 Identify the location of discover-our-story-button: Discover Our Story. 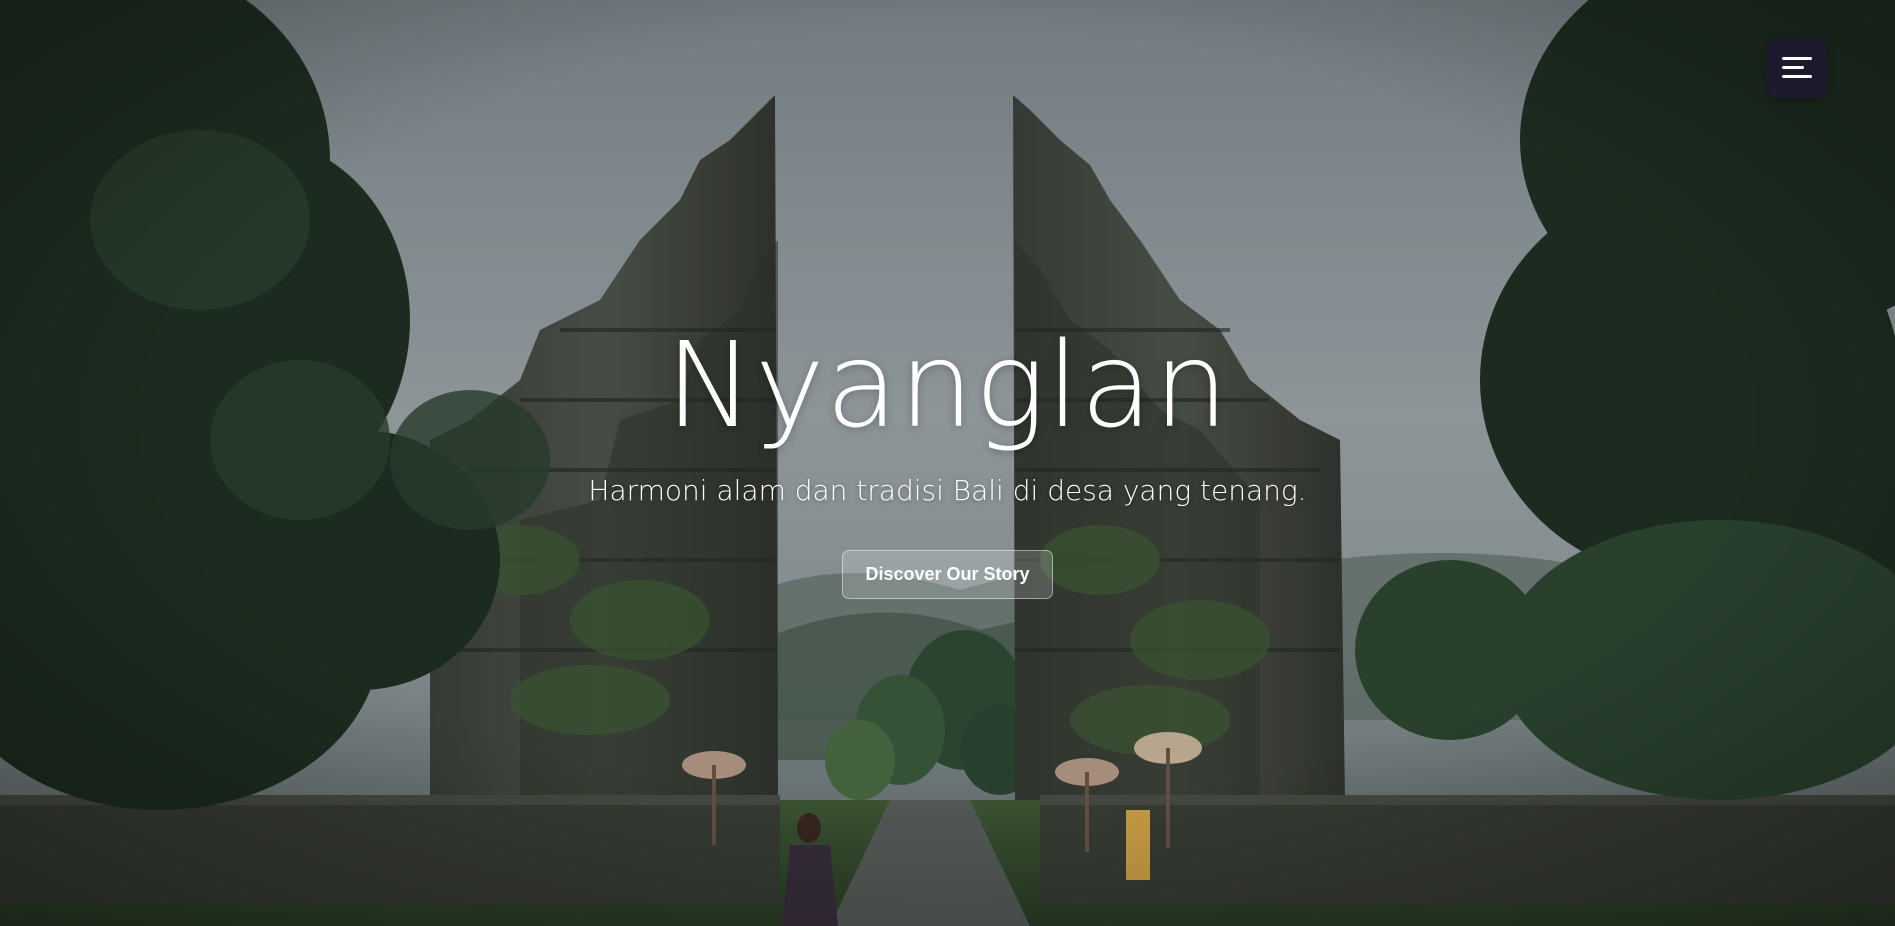
(947, 574).